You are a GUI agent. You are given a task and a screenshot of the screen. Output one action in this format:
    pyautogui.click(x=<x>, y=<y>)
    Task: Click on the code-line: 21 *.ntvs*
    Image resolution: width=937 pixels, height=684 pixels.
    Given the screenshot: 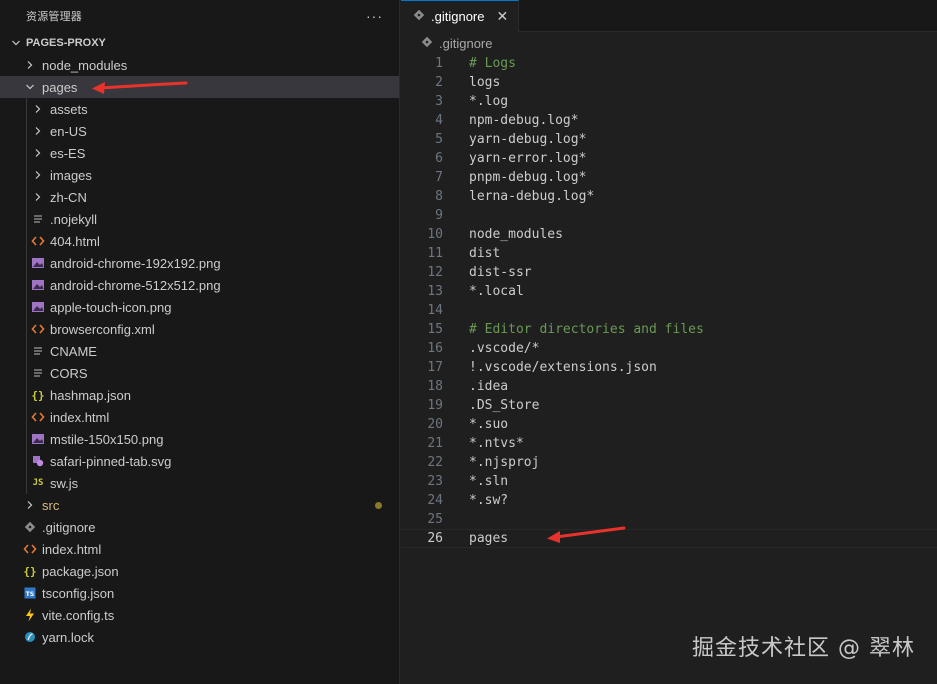 What is the action you would take?
    pyautogui.click(x=669, y=443)
    